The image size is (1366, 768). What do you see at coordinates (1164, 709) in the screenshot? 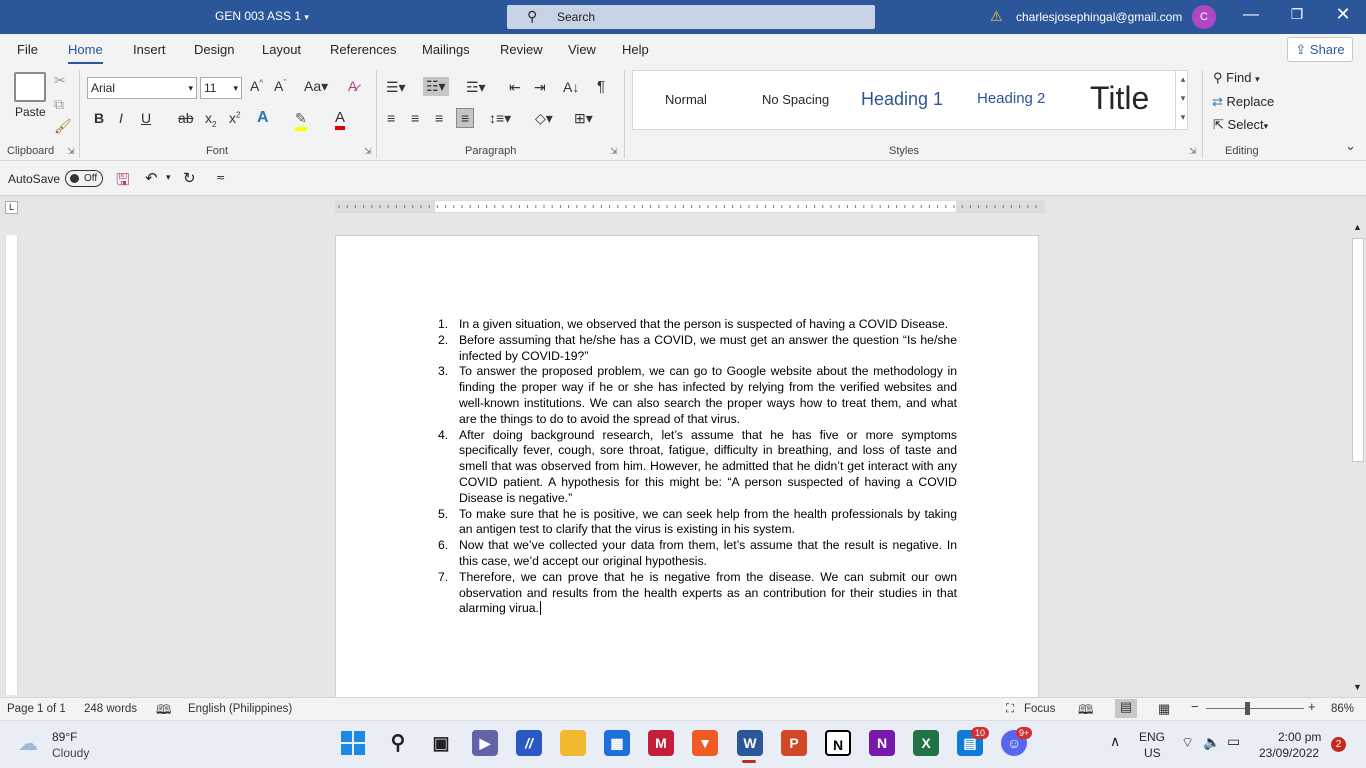
I see `web-layout-icon: ▦` at bounding box center [1164, 709].